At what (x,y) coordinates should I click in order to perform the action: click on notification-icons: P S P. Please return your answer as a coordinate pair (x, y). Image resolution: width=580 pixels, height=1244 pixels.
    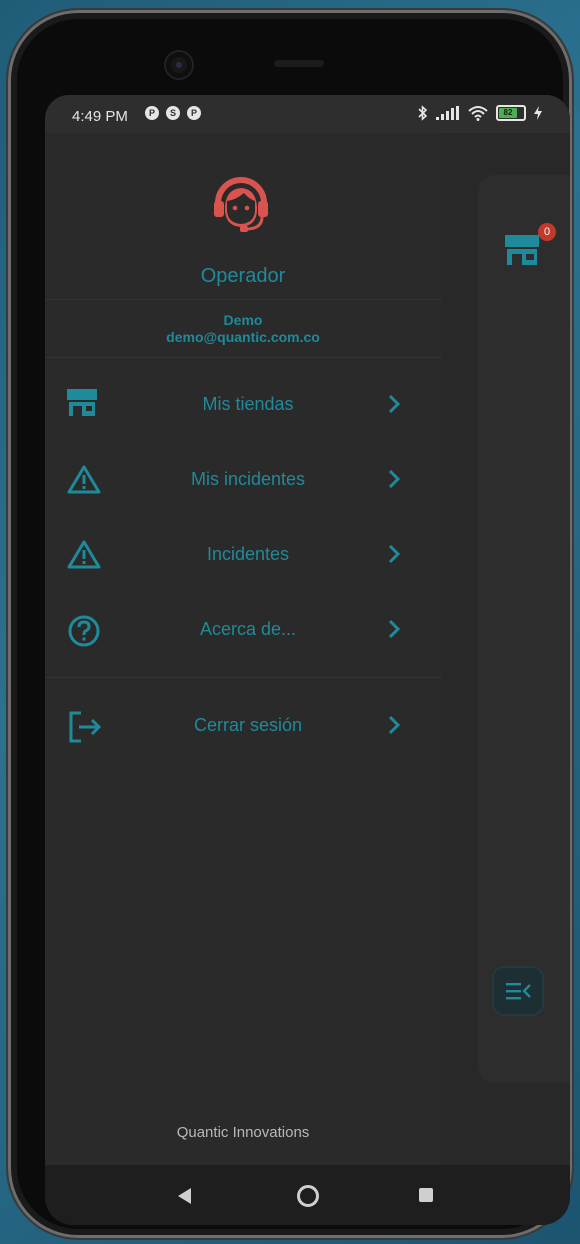
    Looking at the image, I should click on (173, 113).